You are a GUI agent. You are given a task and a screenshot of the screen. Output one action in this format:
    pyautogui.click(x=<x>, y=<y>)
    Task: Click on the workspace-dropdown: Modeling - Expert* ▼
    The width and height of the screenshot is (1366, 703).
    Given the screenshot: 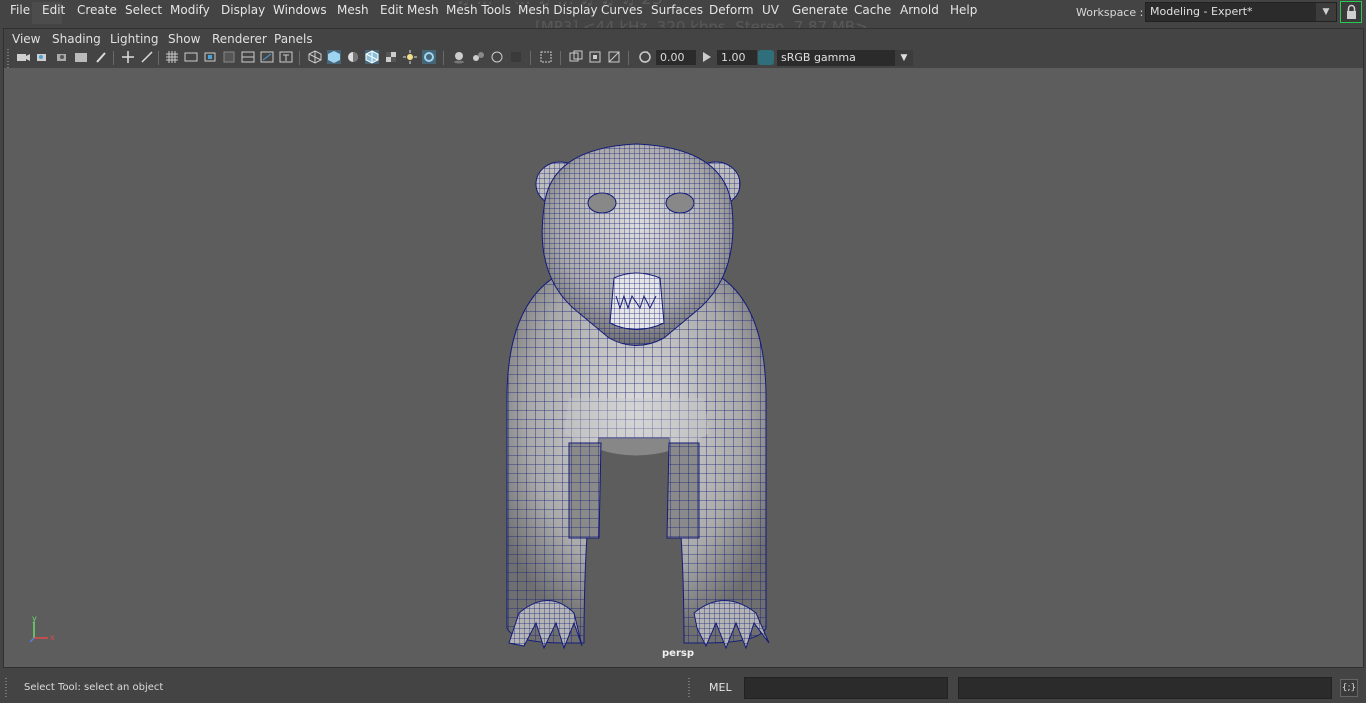 What is the action you would take?
    pyautogui.click(x=1241, y=12)
    